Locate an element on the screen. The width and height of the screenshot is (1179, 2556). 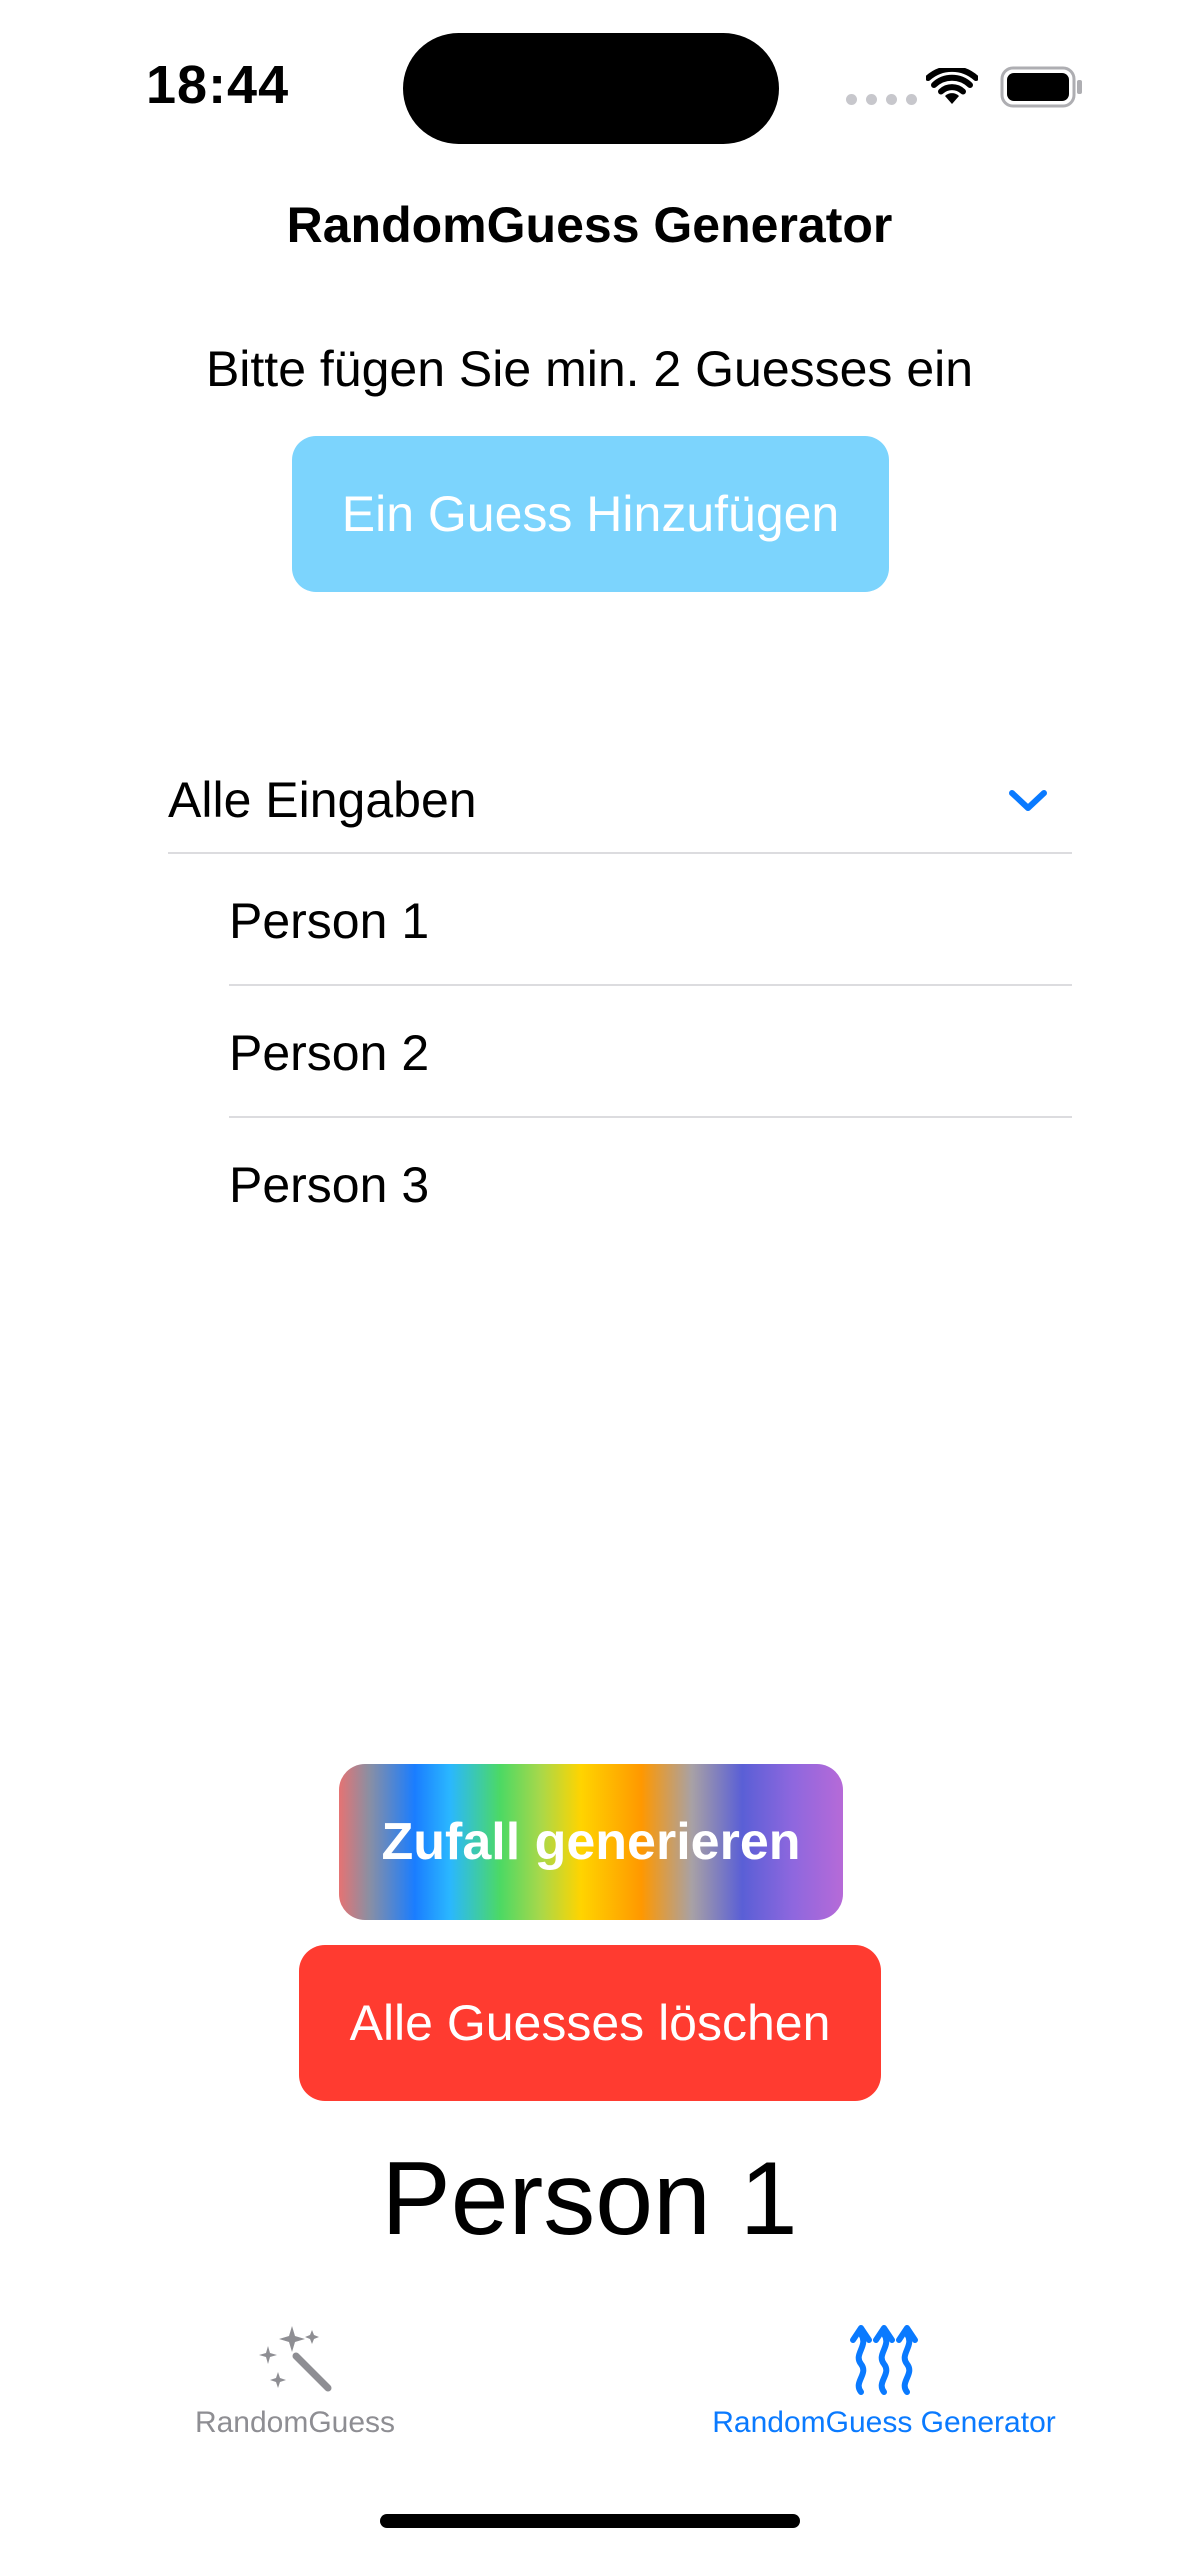
list-item: Person 2 is located at coordinates (650, 1053).